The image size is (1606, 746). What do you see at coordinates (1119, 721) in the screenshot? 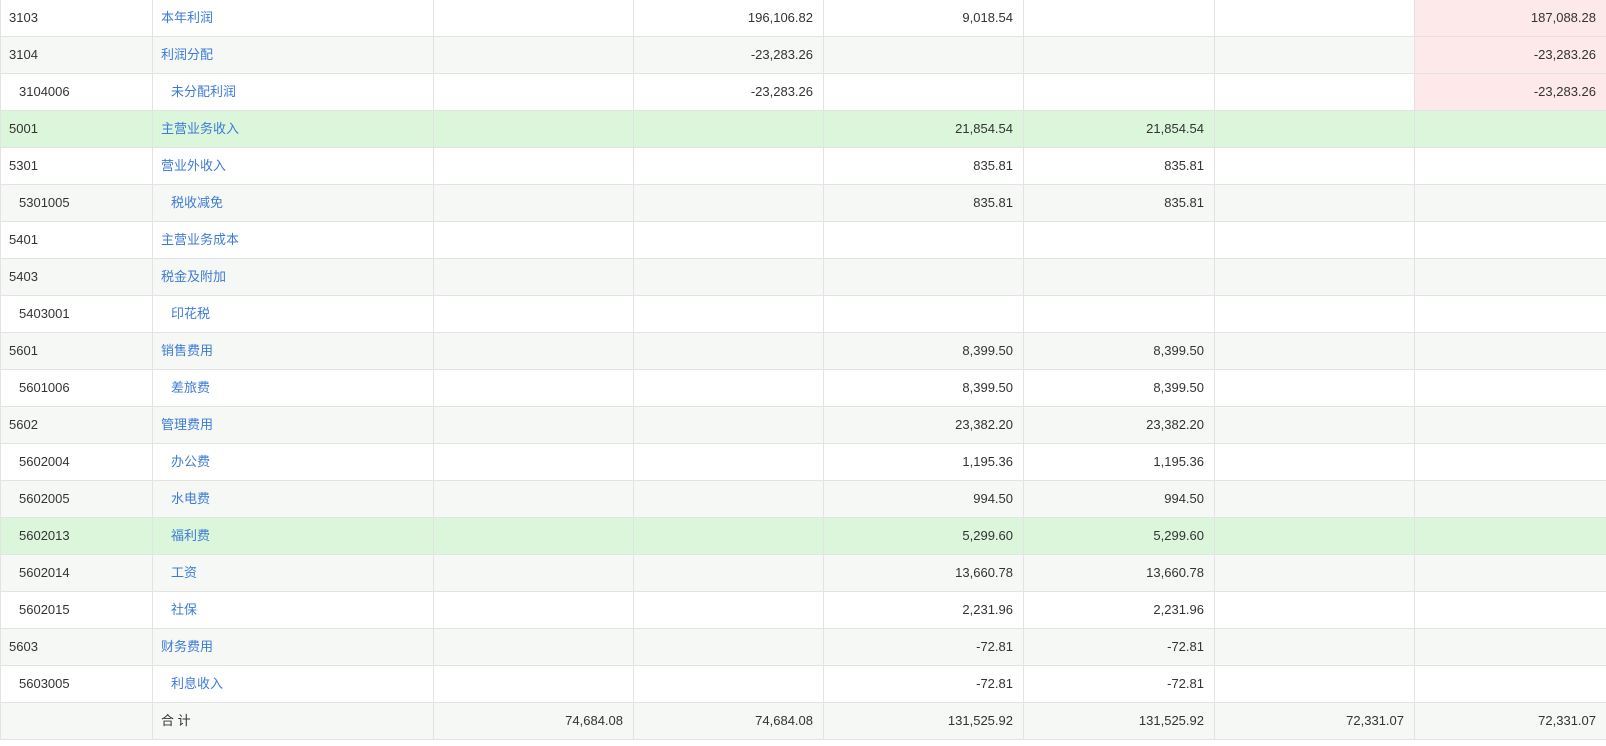
I see `total-amount-4: 131,525.92` at bounding box center [1119, 721].